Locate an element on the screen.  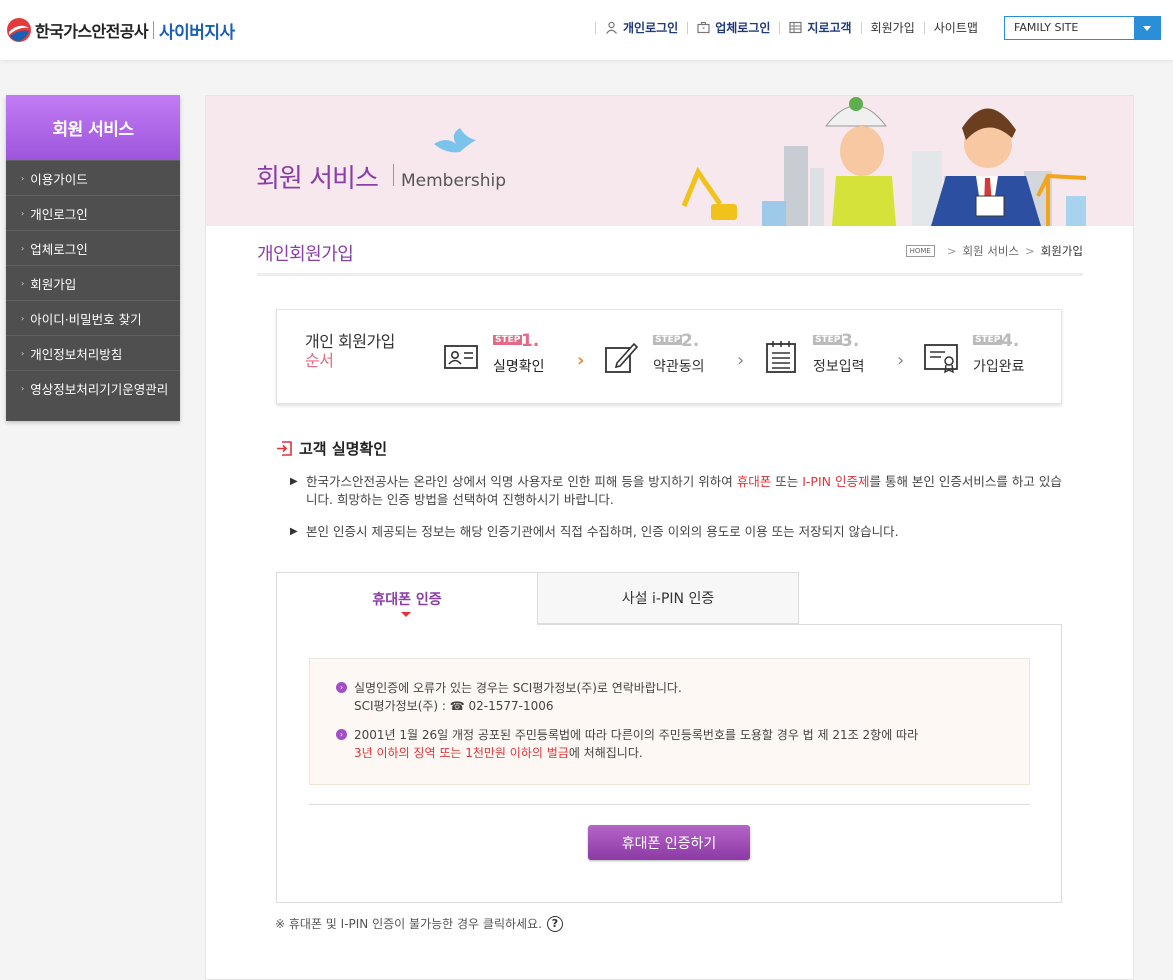
sidebar-item-personal-login: › 개인로그인 is located at coordinates (93, 212).